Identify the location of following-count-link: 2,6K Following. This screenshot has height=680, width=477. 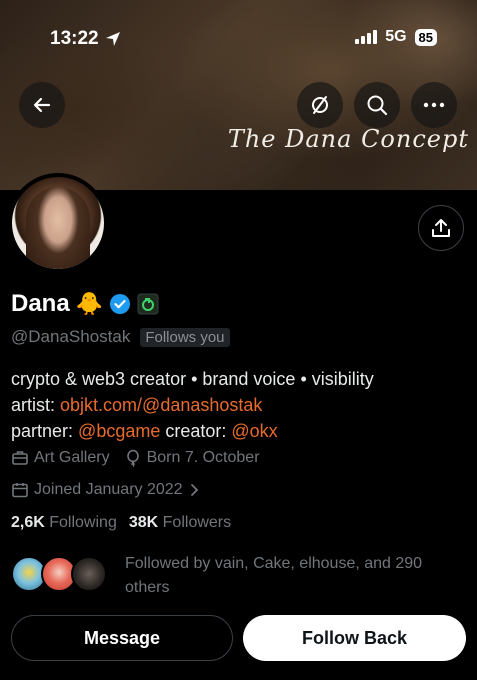
(64, 523).